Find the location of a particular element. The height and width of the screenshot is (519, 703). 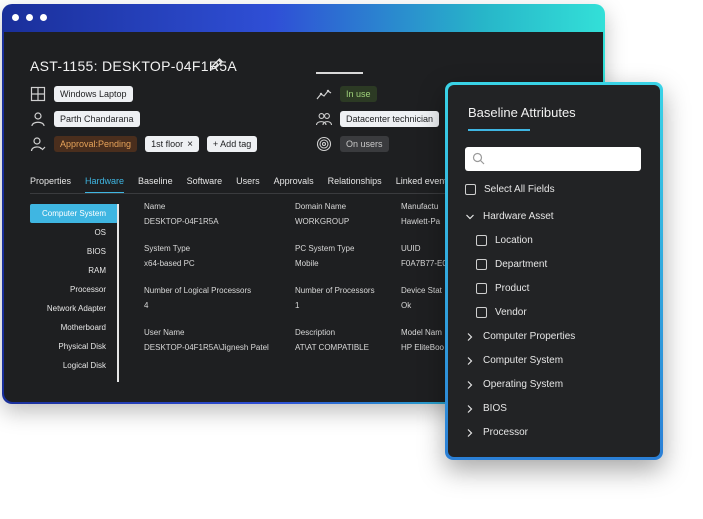

field-value: DESKTOP-04F1R5A is located at coordinates (181, 221).